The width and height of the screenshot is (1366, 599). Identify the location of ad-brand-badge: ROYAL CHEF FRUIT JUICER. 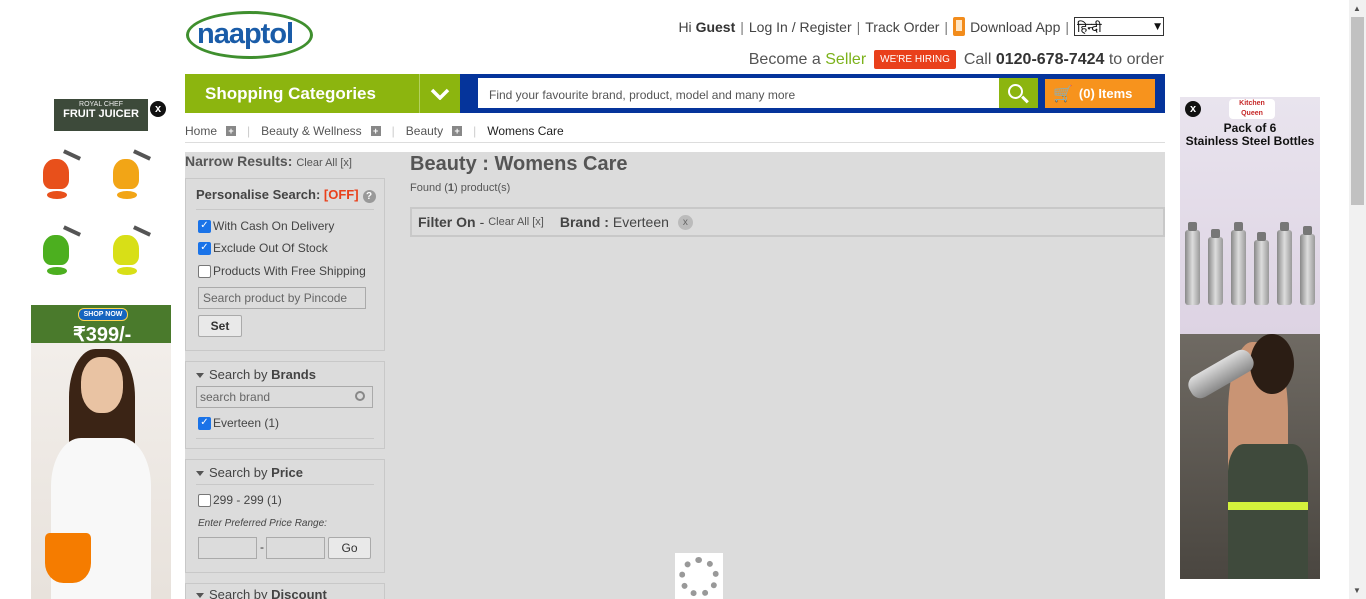
(101, 115).